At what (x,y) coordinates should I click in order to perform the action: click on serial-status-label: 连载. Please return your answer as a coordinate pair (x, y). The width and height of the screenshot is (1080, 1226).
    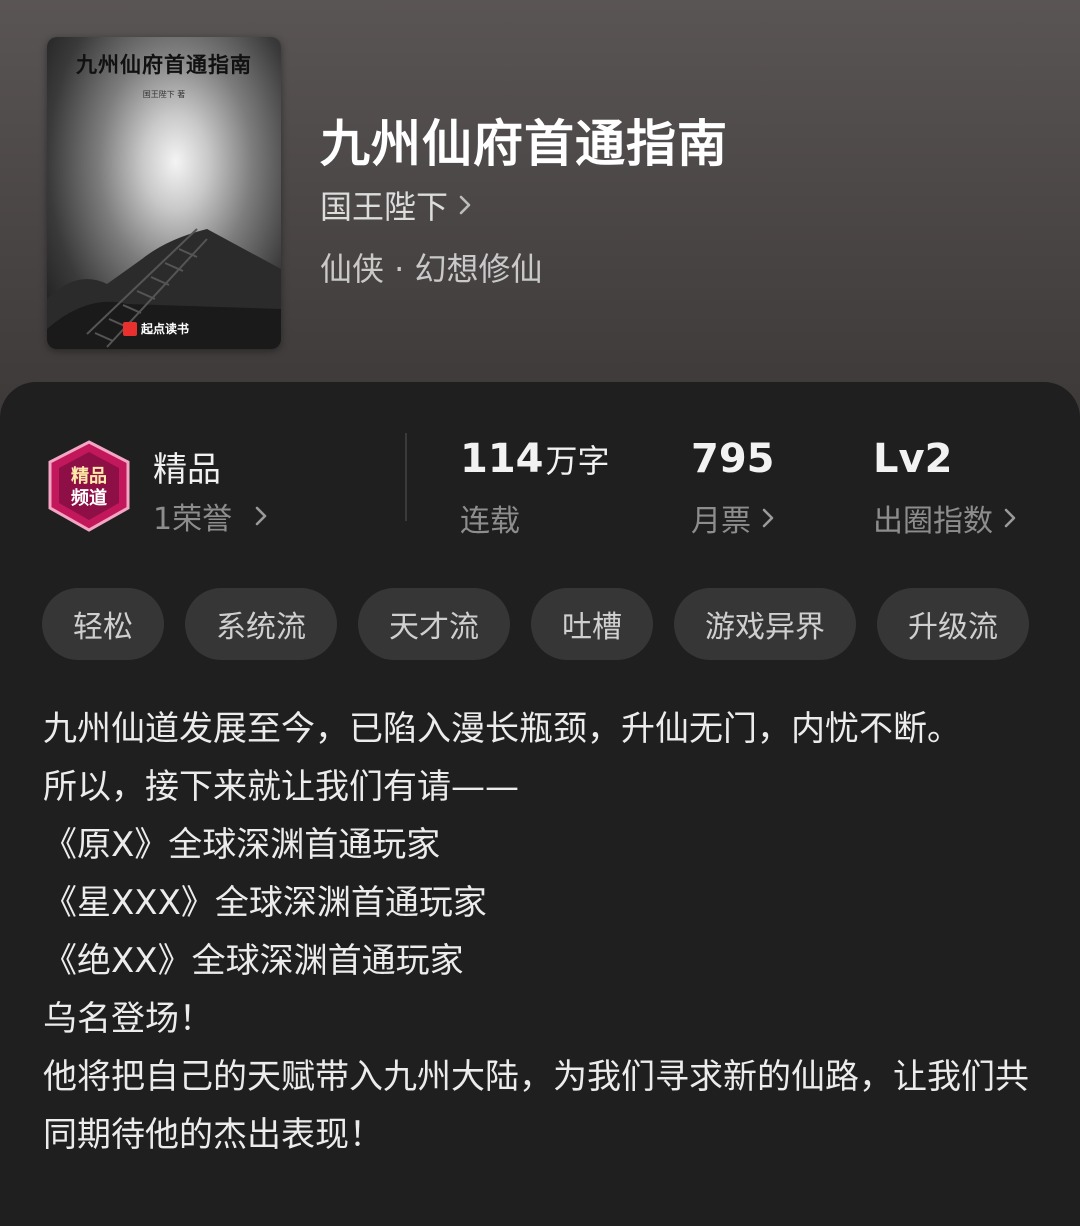
    Looking at the image, I should click on (490, 521).